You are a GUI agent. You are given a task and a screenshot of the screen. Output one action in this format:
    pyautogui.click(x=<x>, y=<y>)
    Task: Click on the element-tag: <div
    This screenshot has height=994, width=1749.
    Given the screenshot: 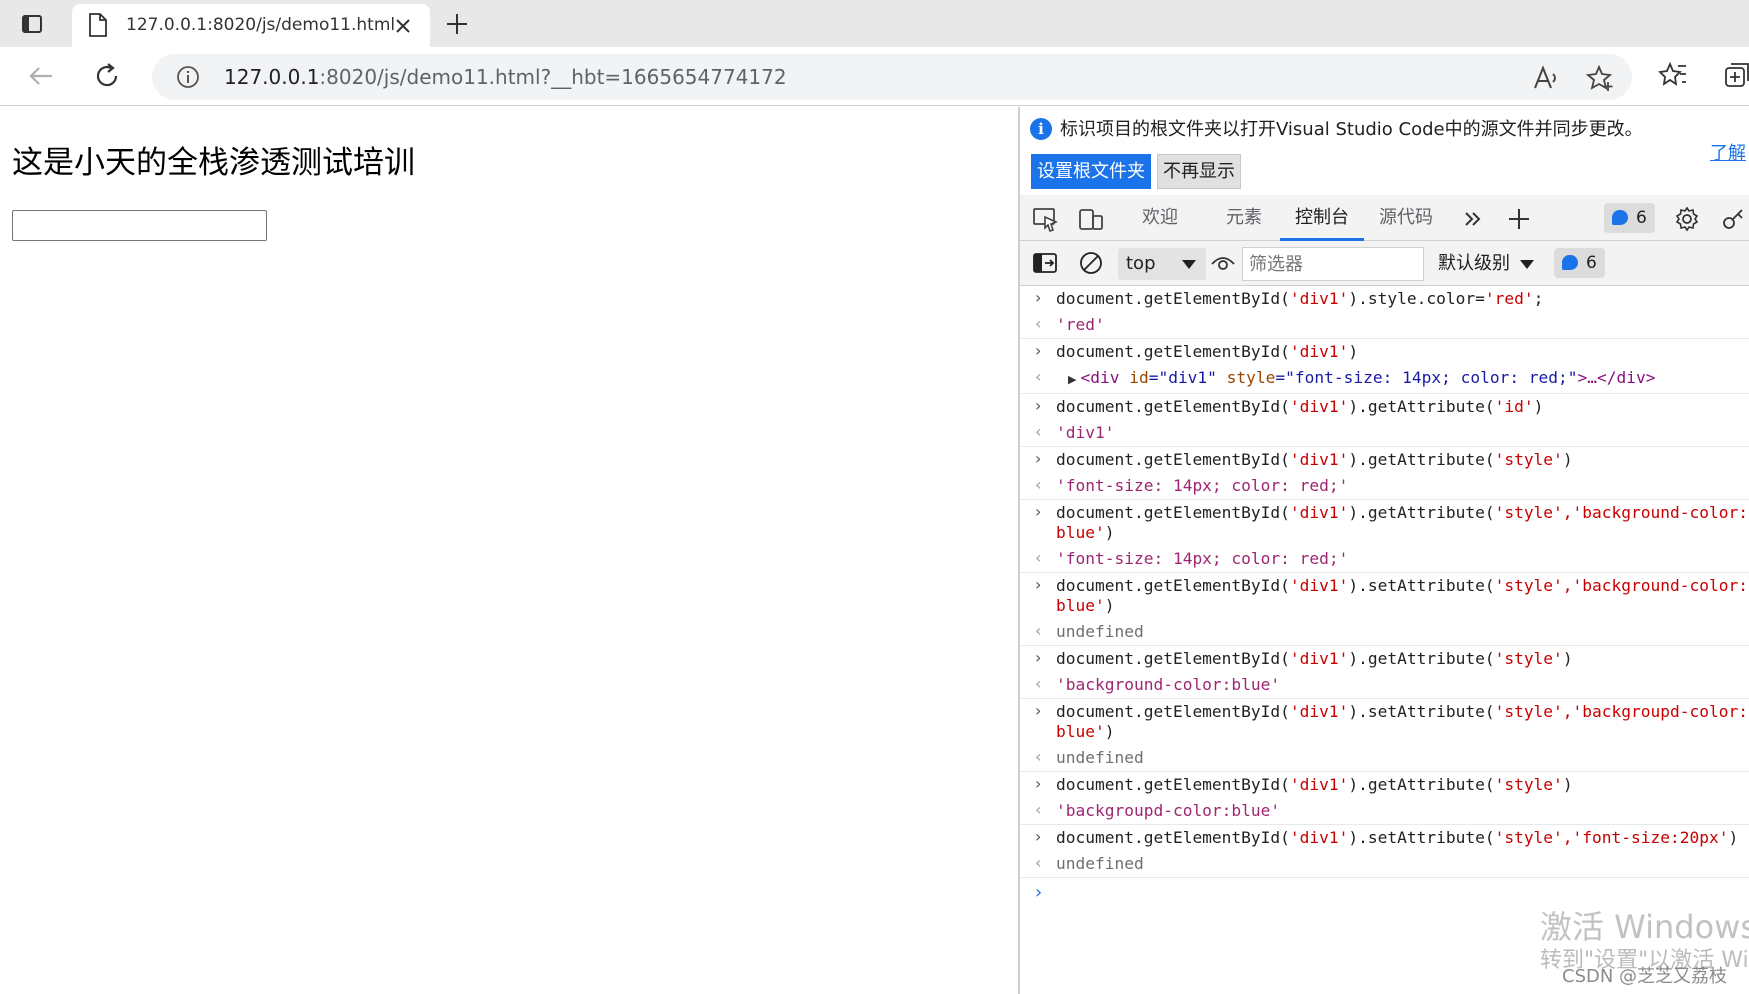 What is the action you would take?
    pyautogui.click(x=1100, y=377)
    